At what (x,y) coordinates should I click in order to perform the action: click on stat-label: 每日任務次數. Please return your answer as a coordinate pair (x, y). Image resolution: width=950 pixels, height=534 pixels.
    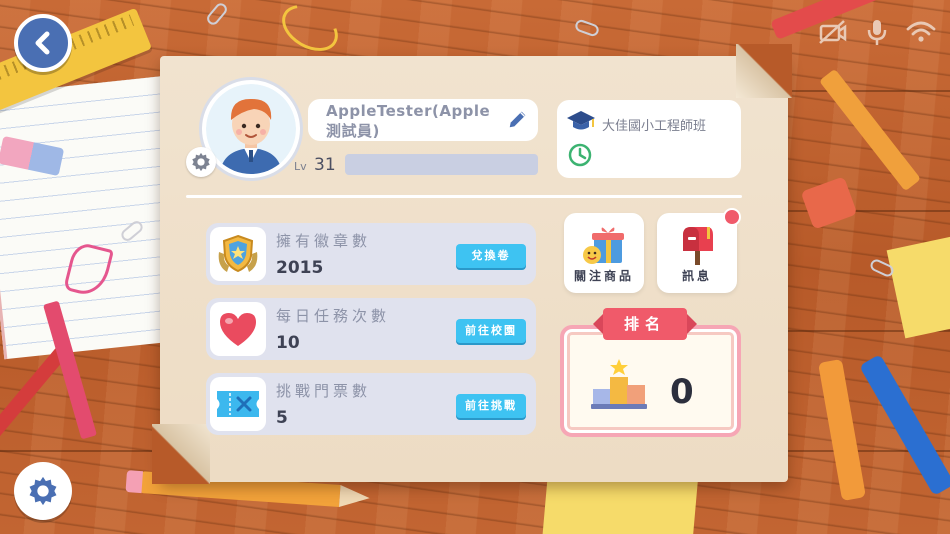
    Looking at the image, I should click on (333, 316).